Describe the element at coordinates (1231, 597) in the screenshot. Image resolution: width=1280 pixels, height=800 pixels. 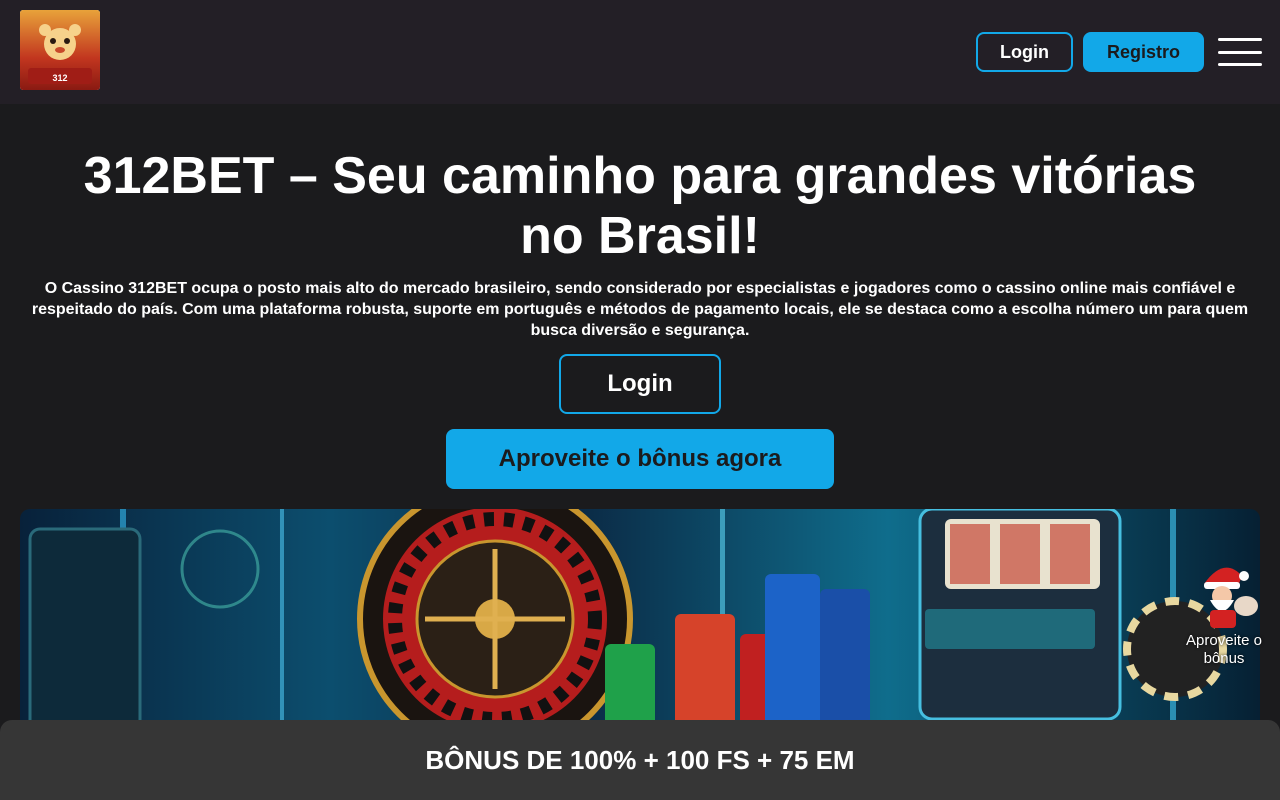
I see `santa-icon` at that location.